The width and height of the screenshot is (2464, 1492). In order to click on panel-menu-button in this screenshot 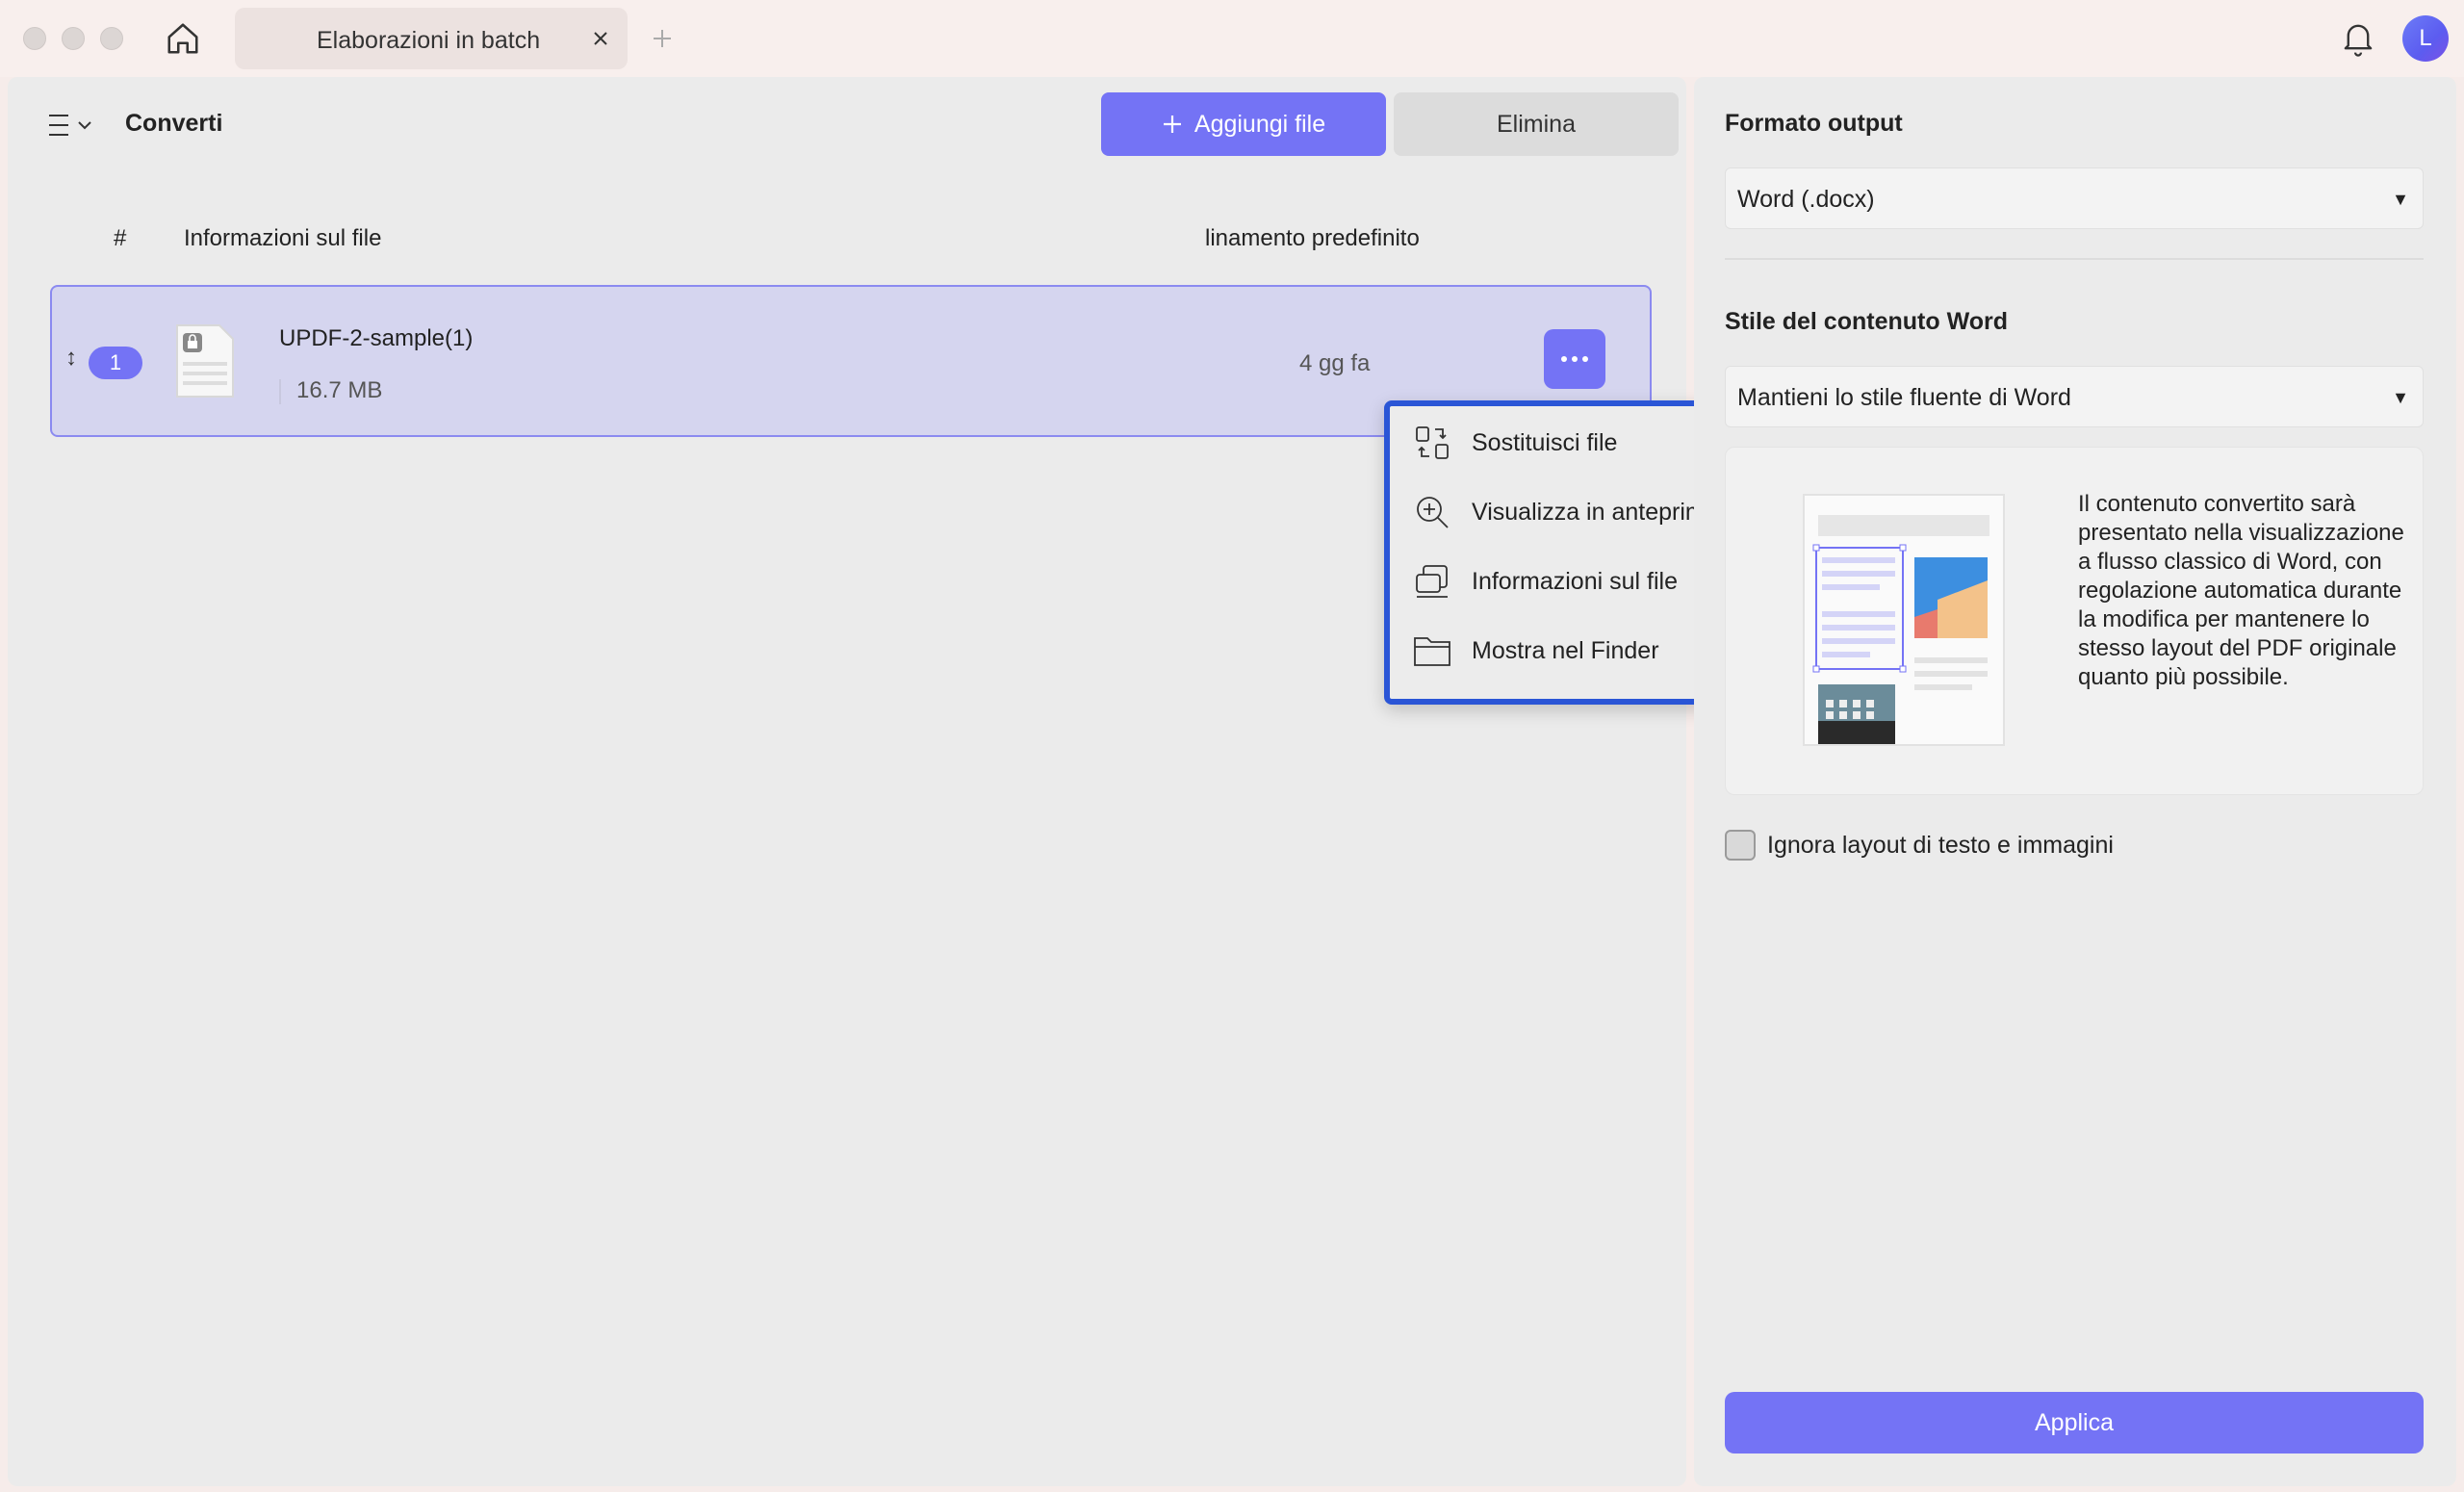, I will do `click(80, 125)`.